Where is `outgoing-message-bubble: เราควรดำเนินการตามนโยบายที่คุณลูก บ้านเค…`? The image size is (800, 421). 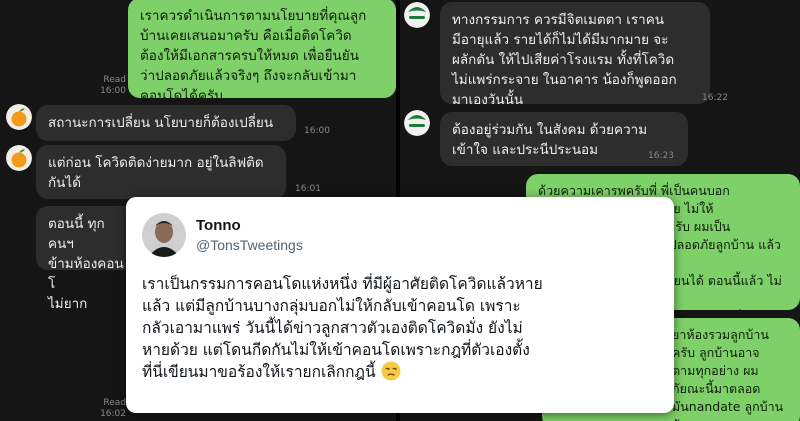 outgoing-message-bubble: เราควรดำเนินการตามนโยบายที่คุณลูก บ้านเค… is located at coordinates (262, 52).